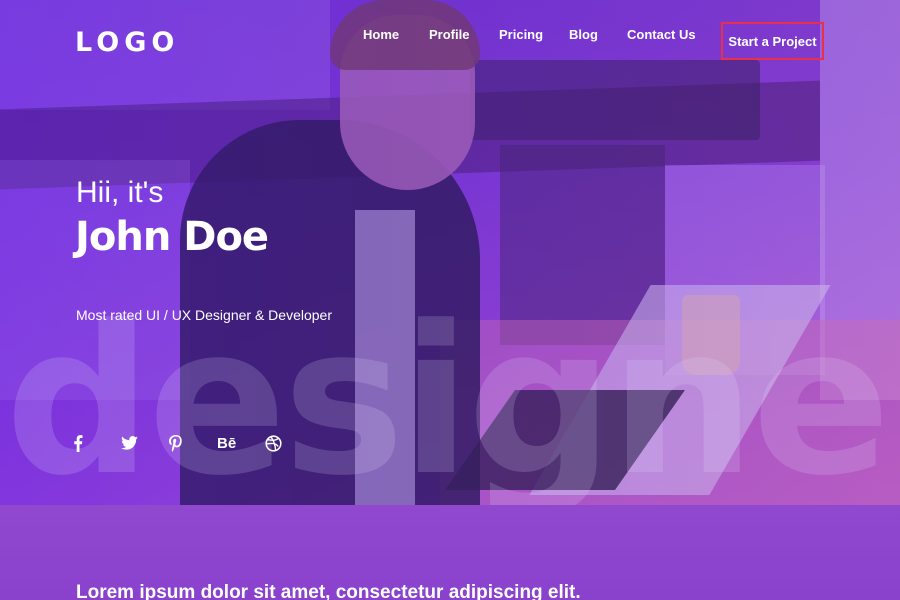 The image size is (900, 600). What do you see at coordinates (204, 315) in the screenshot?
I see `hero-tagline: Most rated UI / UX Designer & Developer` at bounding box center [204, 315].